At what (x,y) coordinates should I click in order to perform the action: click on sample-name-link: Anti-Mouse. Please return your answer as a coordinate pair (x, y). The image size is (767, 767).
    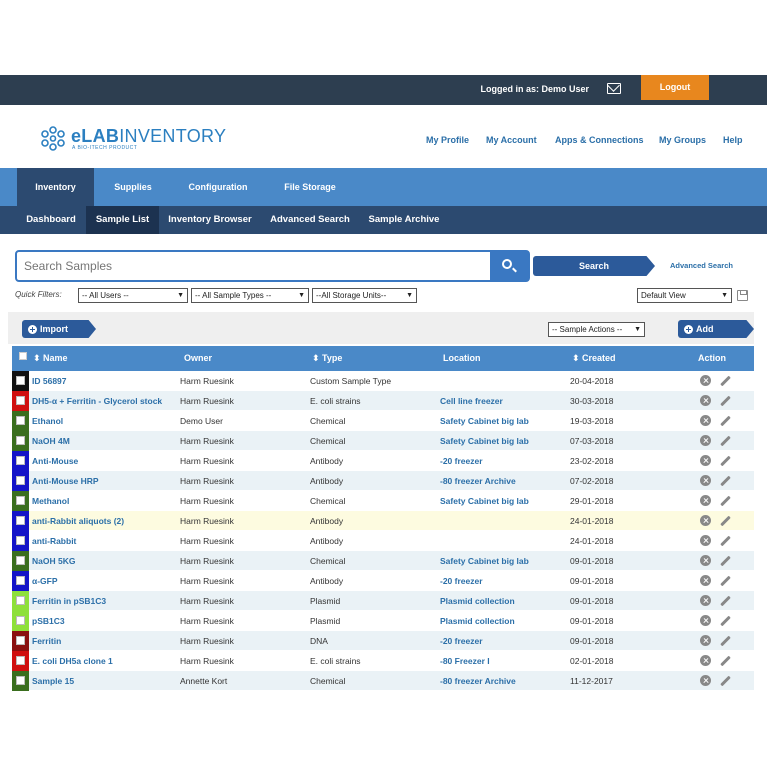
    Looking at the image, I should click on (55, 461).